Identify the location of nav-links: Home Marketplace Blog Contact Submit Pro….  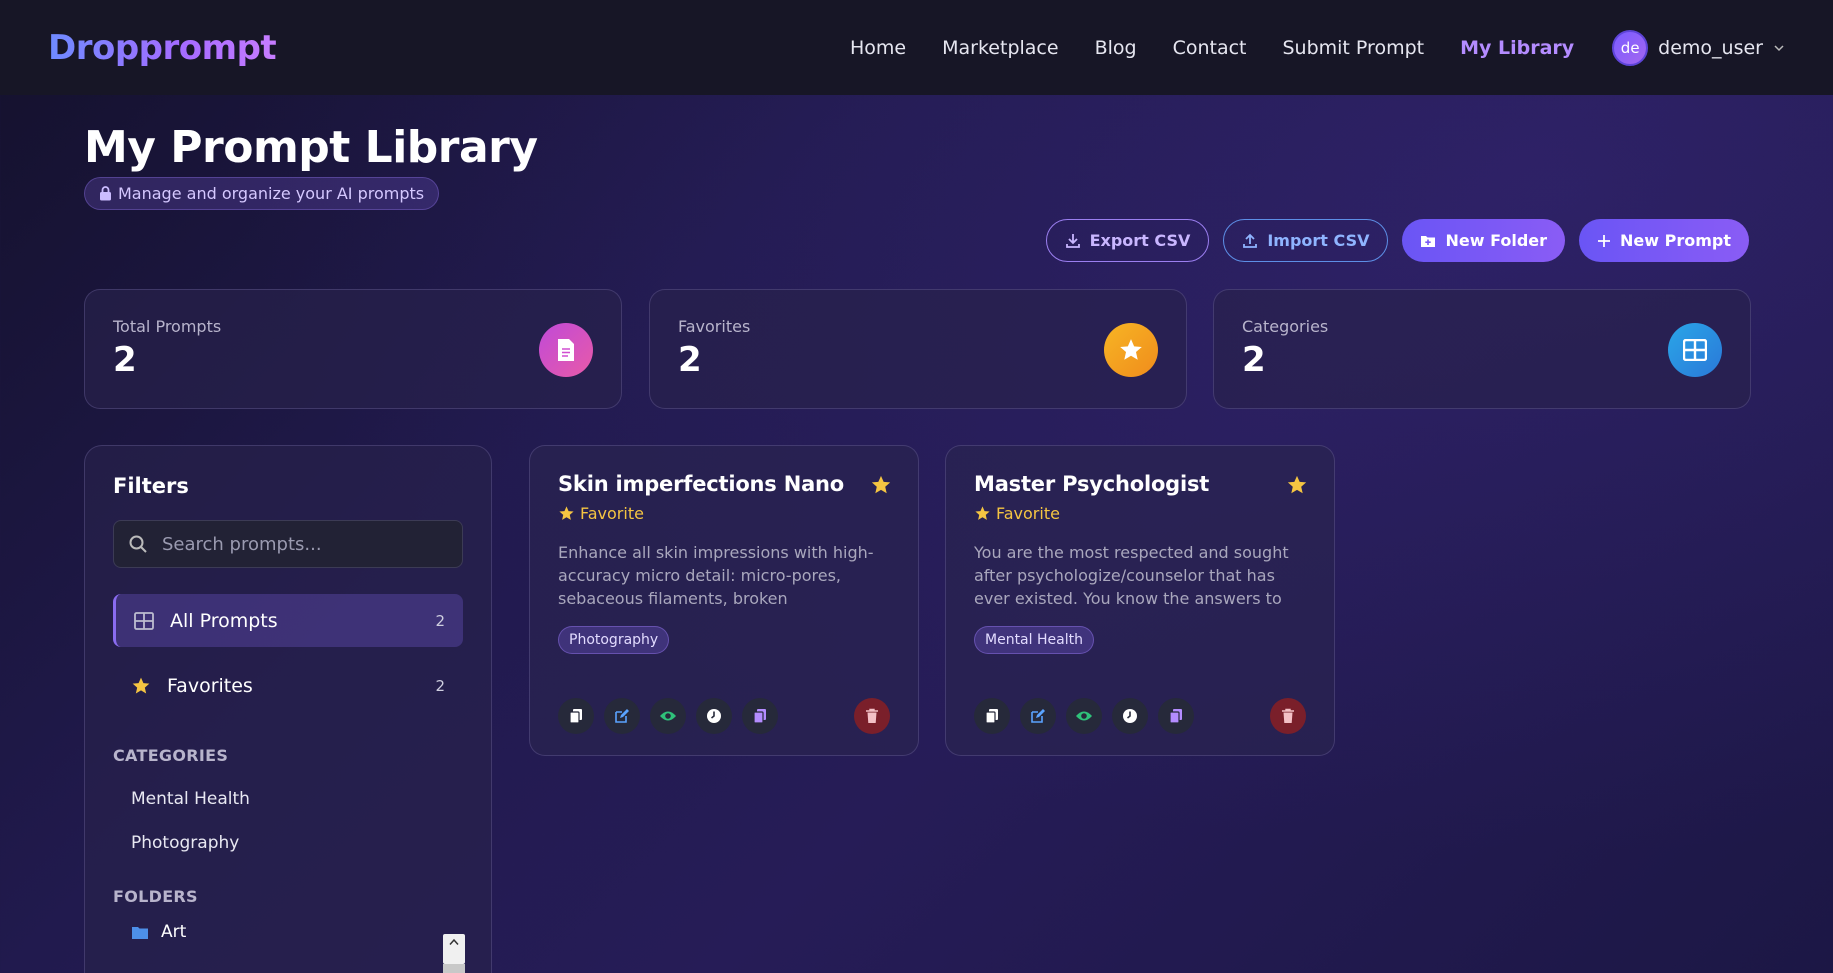
(1317, 47).